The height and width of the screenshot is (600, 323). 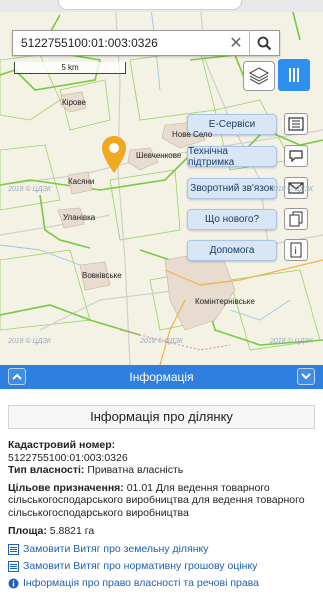 I want to click on vertical-bars-icon, so click(x=294, y=75).